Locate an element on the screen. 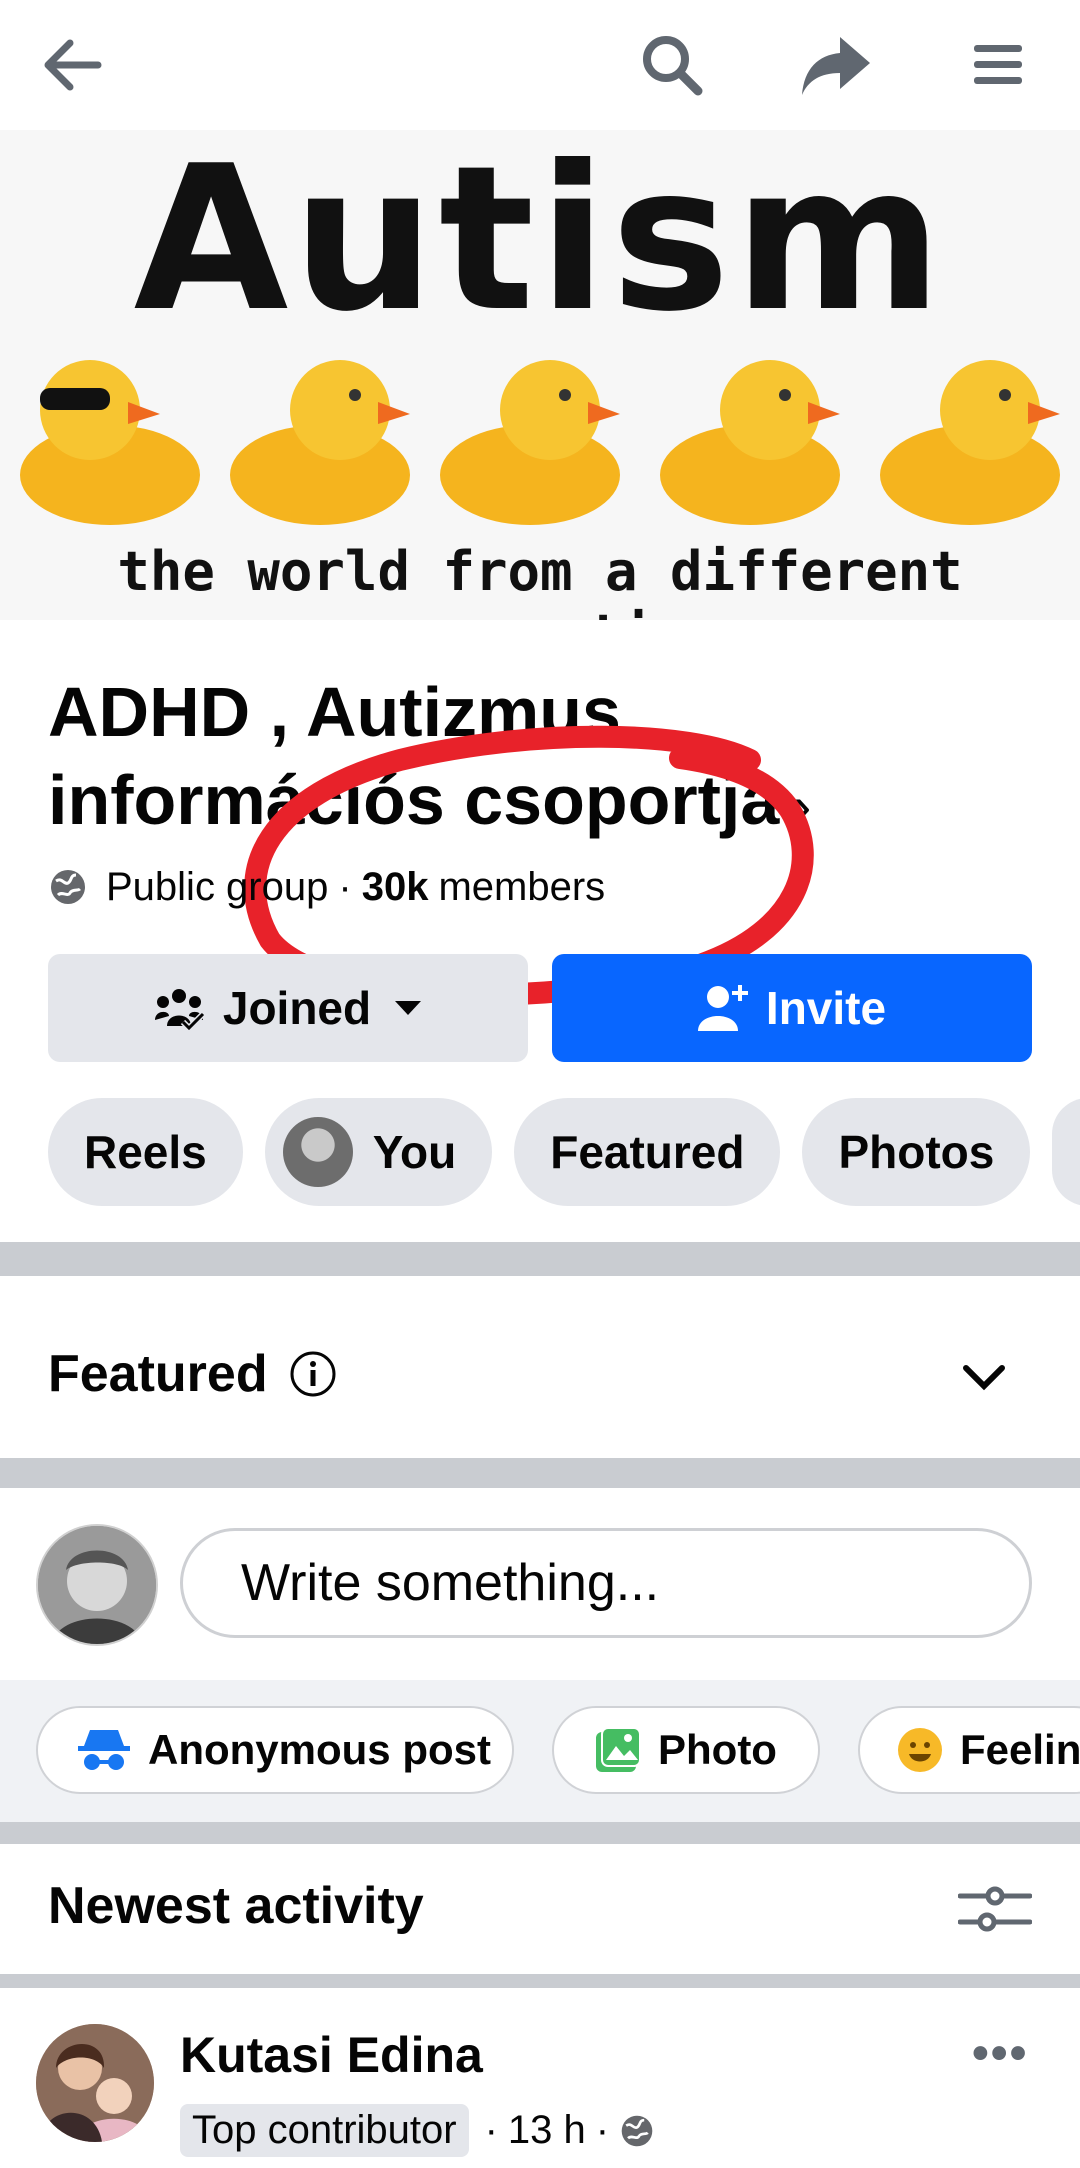 Image resolution: width=1080 pixels, height=2168 pixels. anonymous-post-button: Anonymous post is located at coordinates (275, 1750).